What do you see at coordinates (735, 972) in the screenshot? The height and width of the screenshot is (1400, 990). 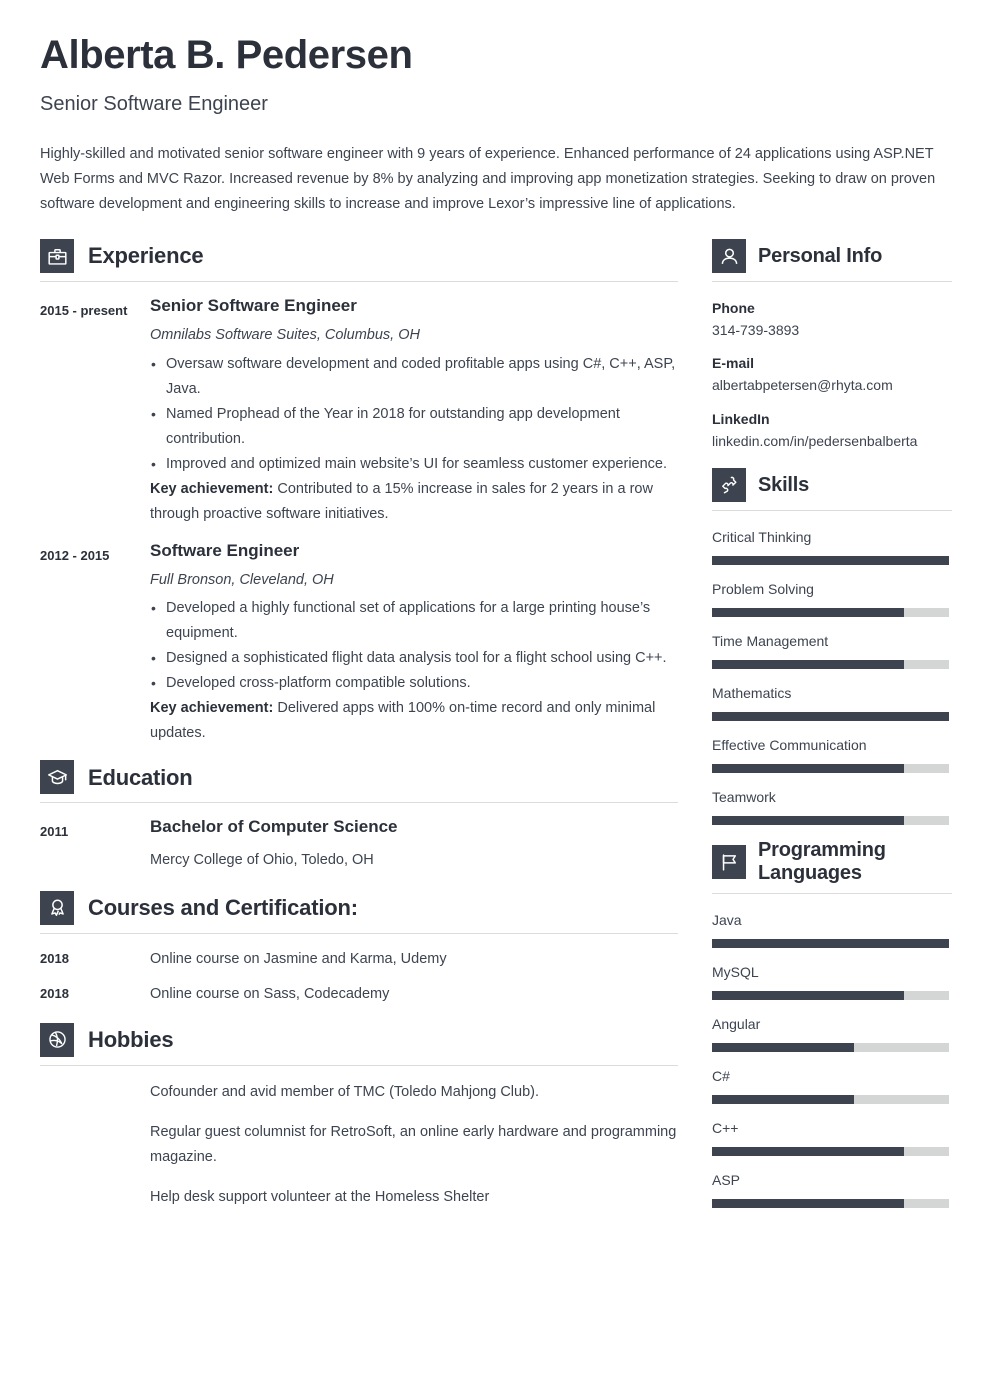 I see `language-name: MySQL` at bounding box center [735, 972].